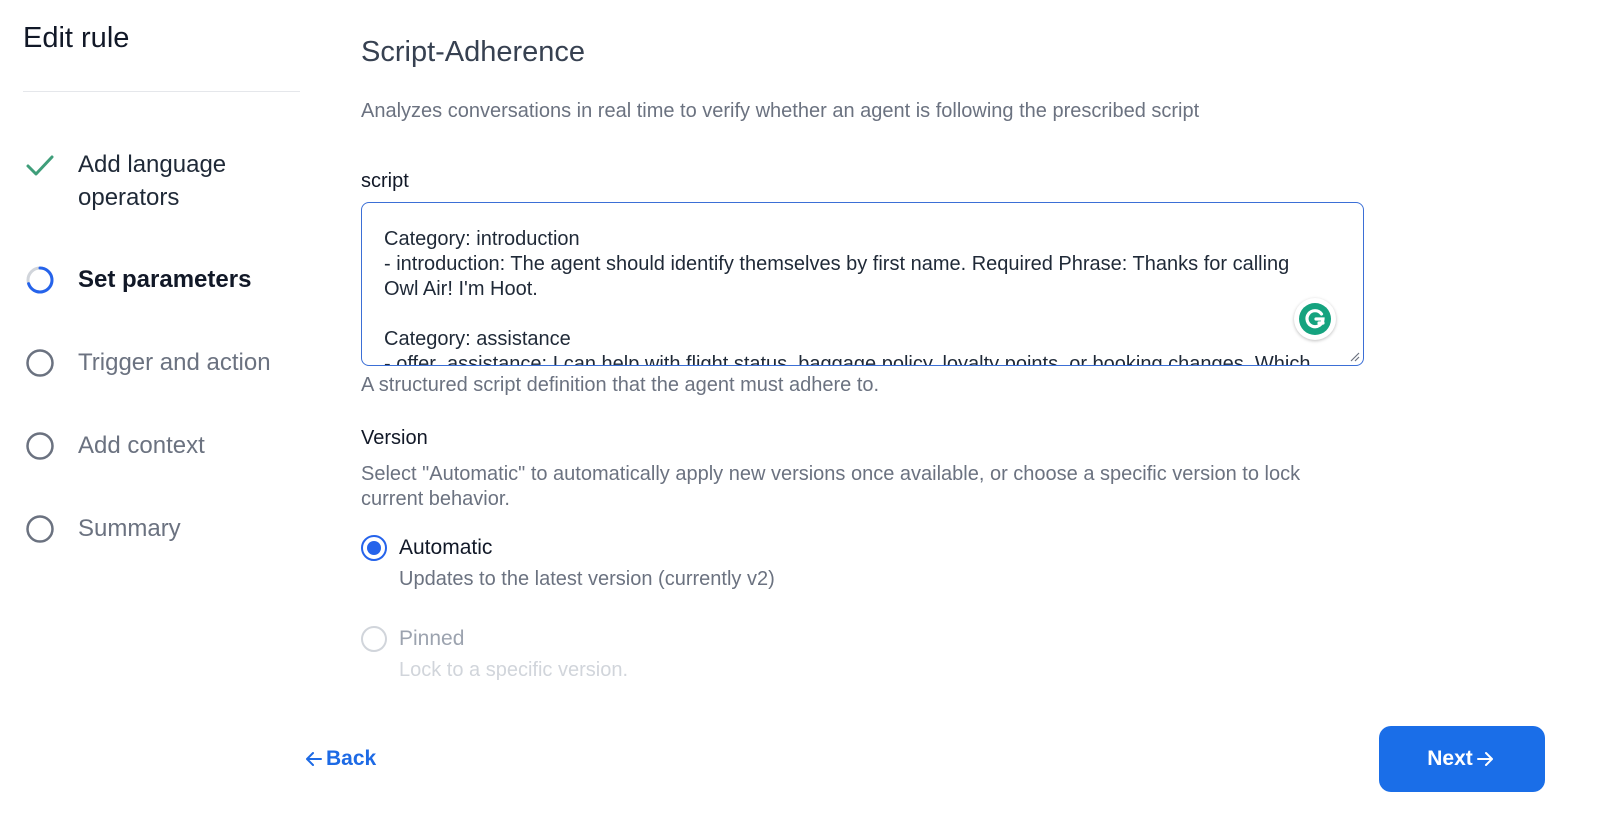 The height and width of the screenshot is (836, 1600). I want to click on resize-handle-icon, so click(1354, 356).